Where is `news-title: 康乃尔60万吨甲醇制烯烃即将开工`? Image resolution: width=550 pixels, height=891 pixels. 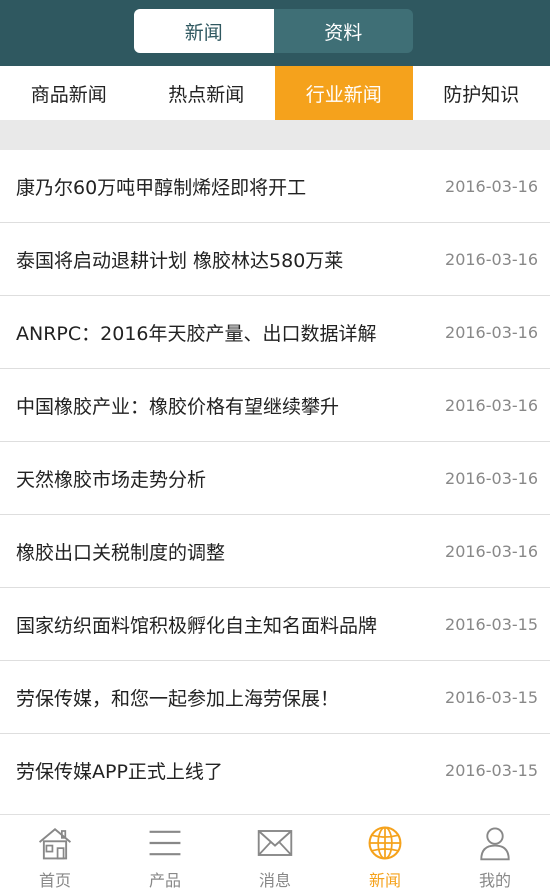
news-title: 康乃尔60万吨甲醇制烯烃即将开工 is located at coordinates (226, 186).